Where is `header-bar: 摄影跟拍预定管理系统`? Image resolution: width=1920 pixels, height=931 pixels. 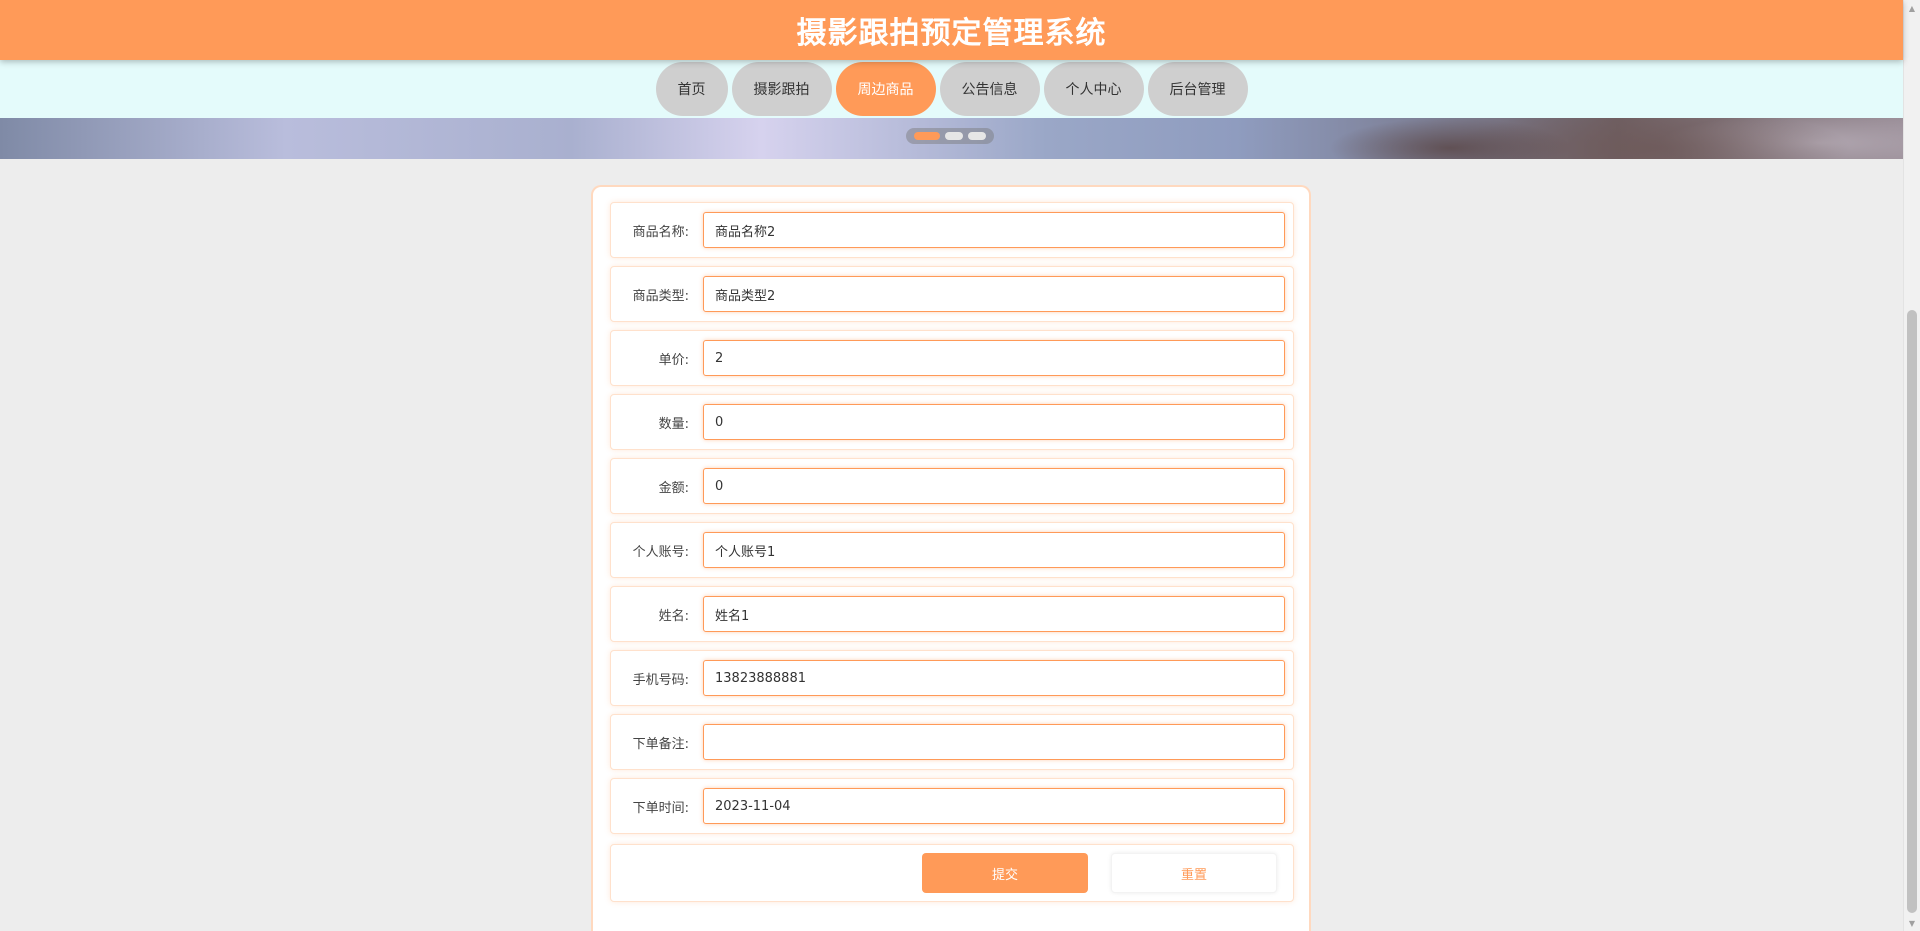
header-bar: 摄影跟拍预定管理系统 is located at coordinates (951, 30).